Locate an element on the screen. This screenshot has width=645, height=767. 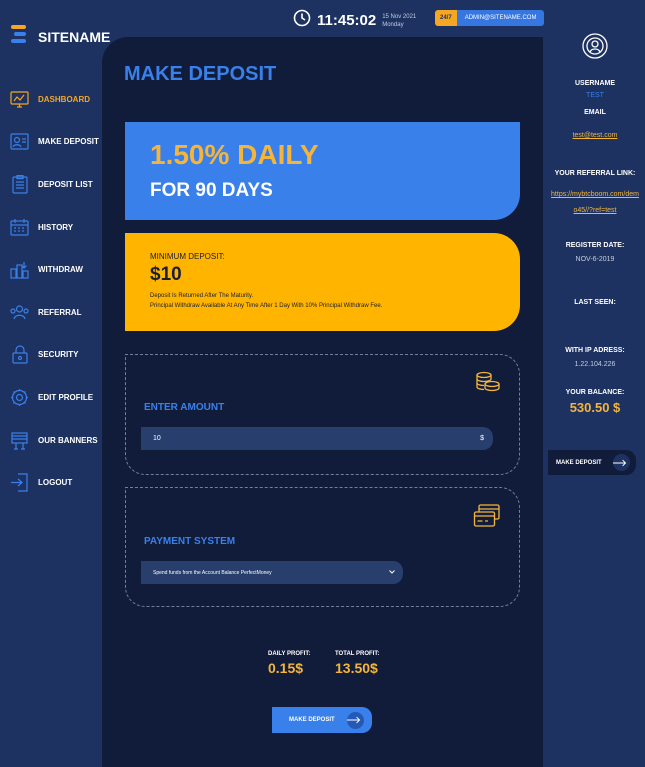
last-seen-label: LAST SEEN: is located at coordinates (595, 302).